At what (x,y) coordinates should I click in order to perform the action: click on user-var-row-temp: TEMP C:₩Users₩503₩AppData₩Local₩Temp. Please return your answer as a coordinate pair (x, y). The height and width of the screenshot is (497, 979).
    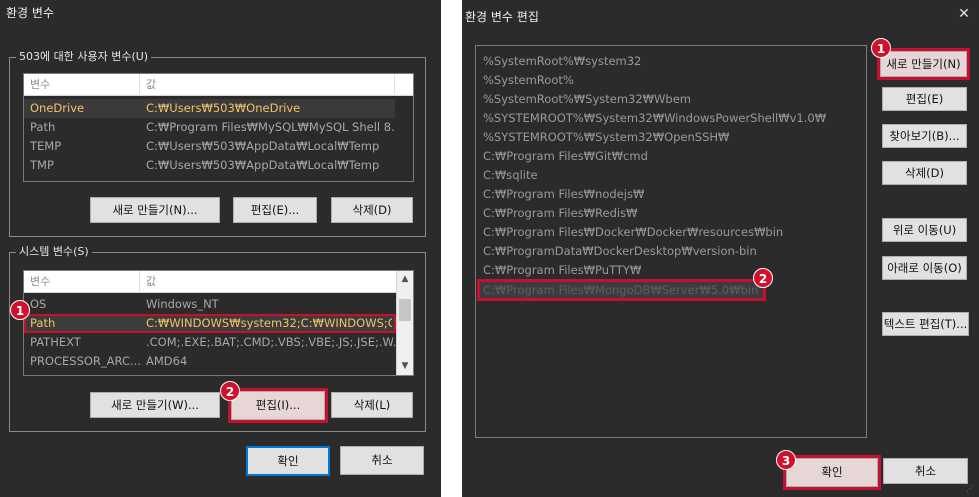
    Looking at the image, I should click on (209, 146).